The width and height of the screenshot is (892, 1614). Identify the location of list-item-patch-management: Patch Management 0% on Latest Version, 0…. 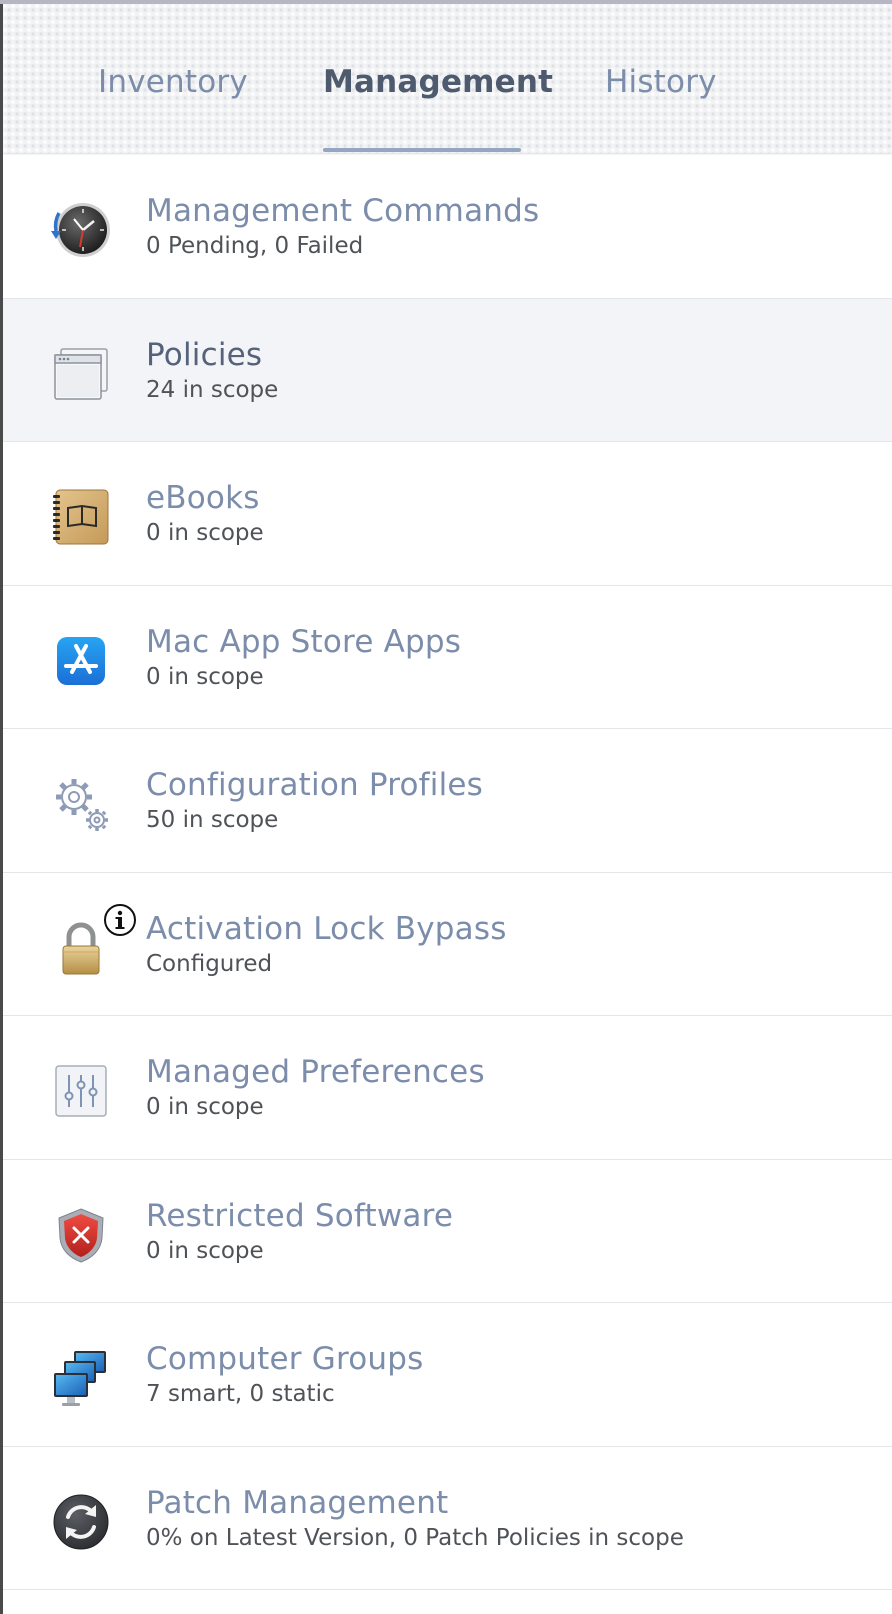
(447, 1518).